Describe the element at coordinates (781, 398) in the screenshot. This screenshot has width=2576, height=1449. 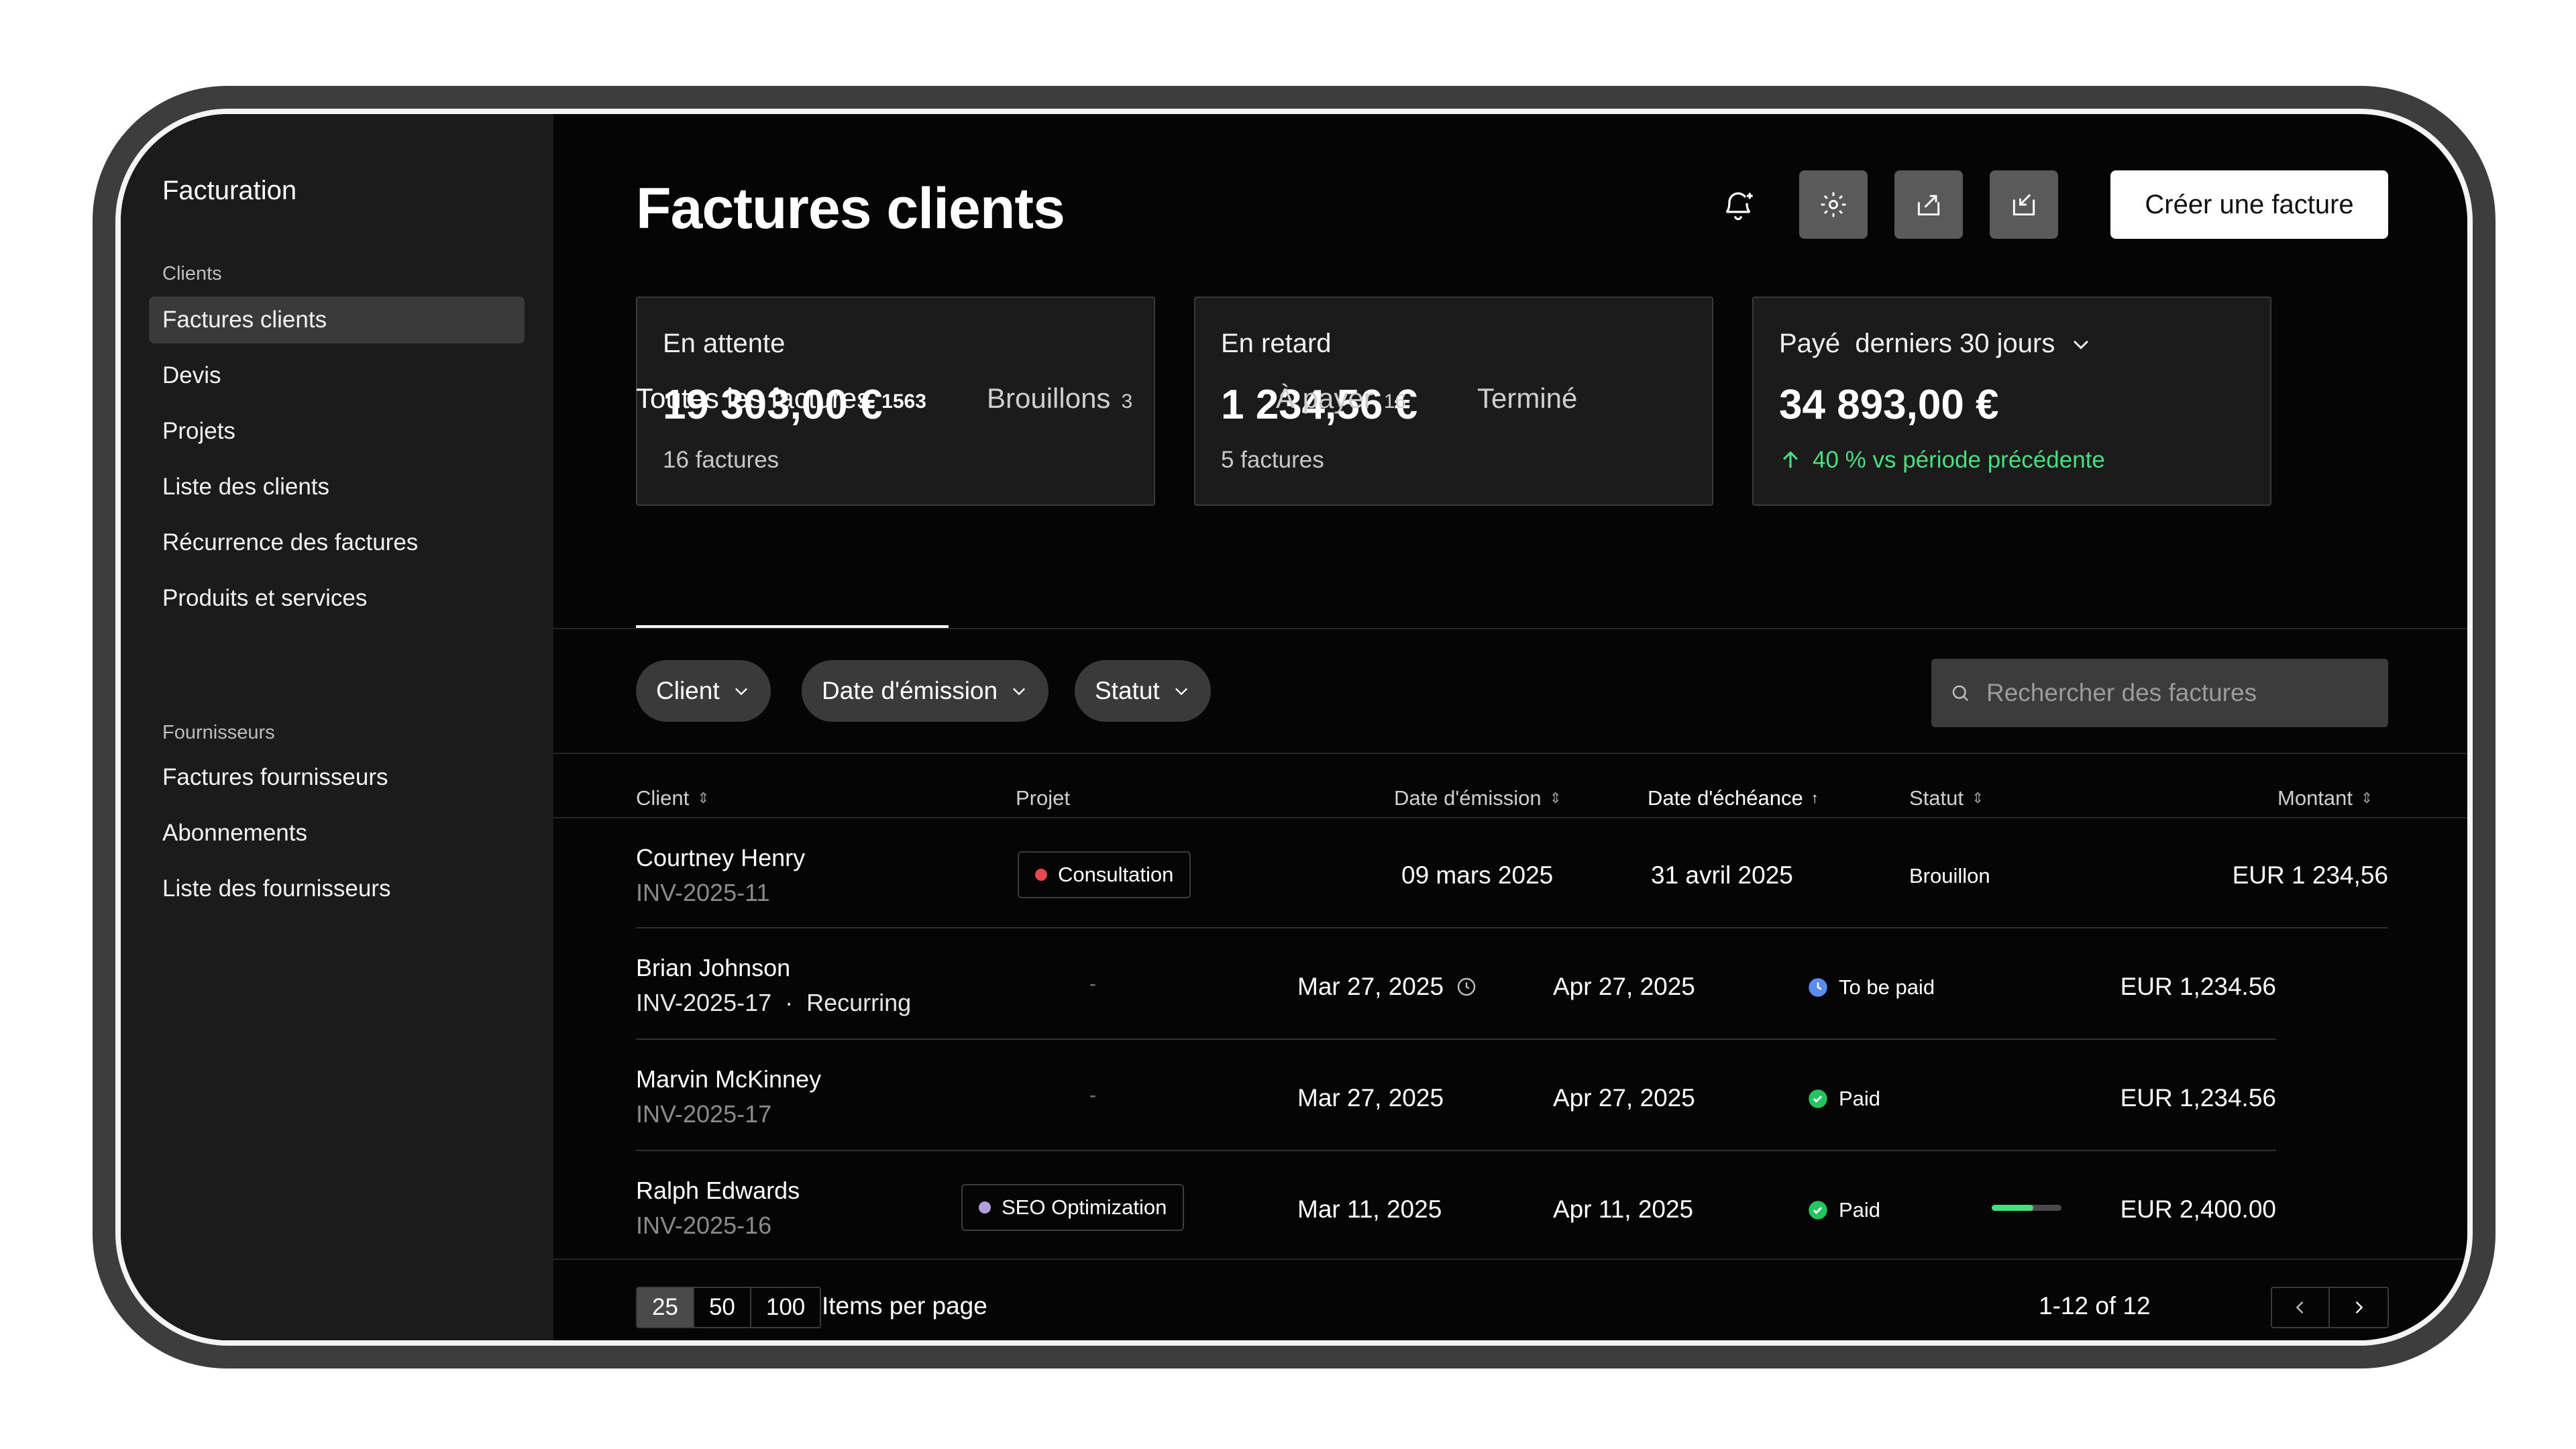
I see `tab-toutes: Toutes les factures 1563` at that location.